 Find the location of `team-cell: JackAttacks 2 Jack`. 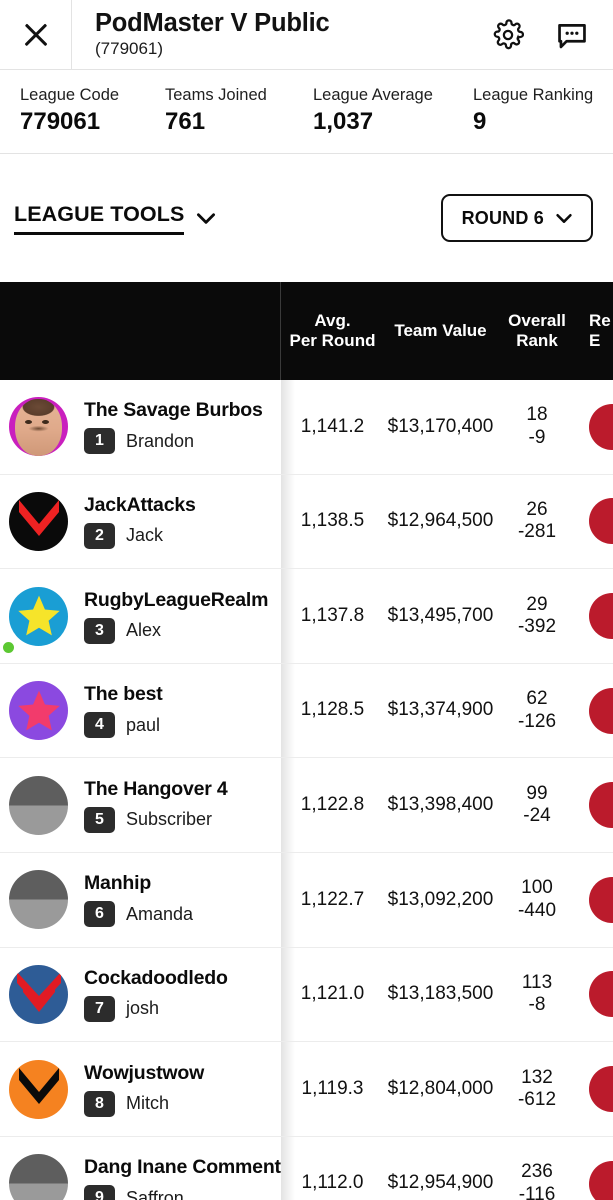

team-cell: JackAttacks 2 Jack is located at coordinates (147, 521).